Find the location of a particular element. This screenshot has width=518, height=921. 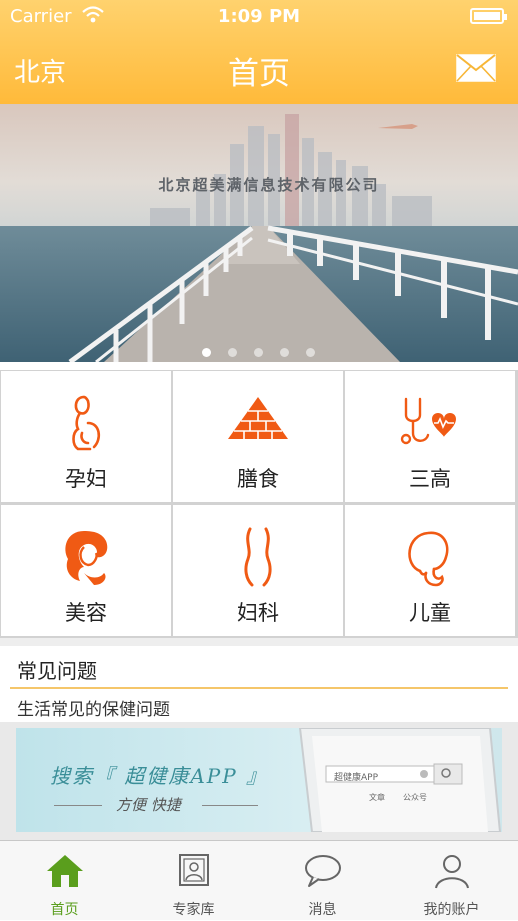

mail-icon is located at coordinates (476, 68).